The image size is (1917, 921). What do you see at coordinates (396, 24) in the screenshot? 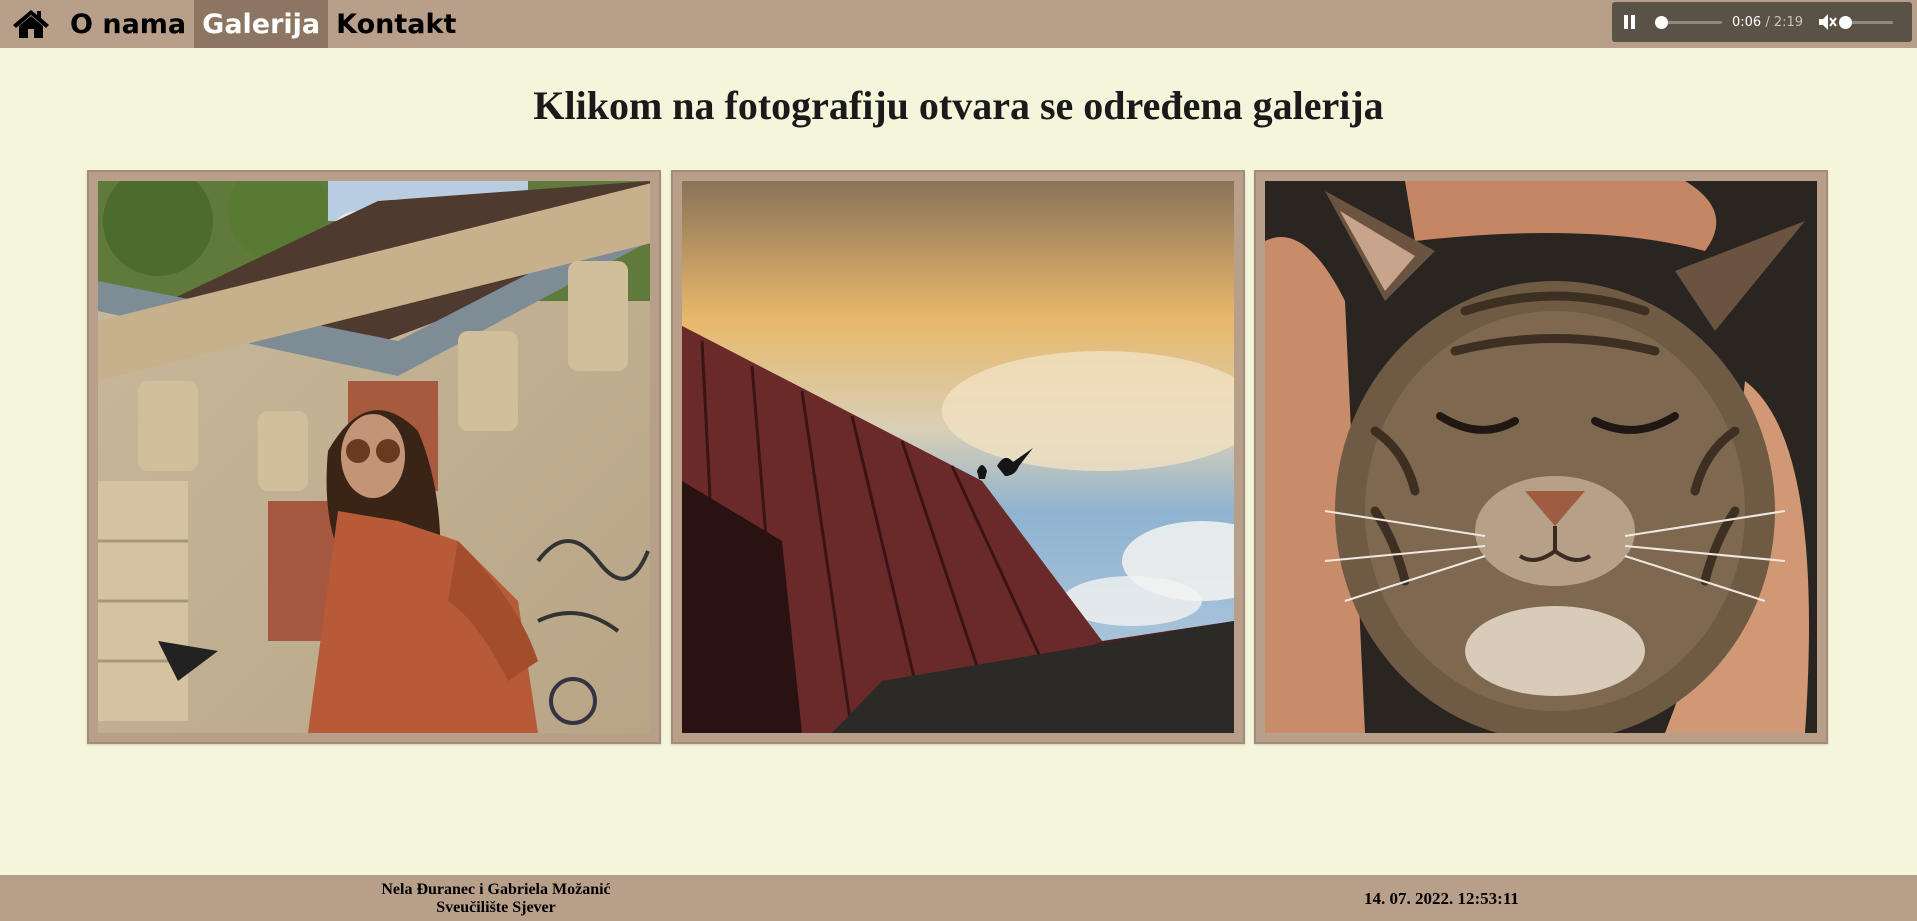
I see `nav-link-kontakt: Kontakt` at bounding box center [396, 24].